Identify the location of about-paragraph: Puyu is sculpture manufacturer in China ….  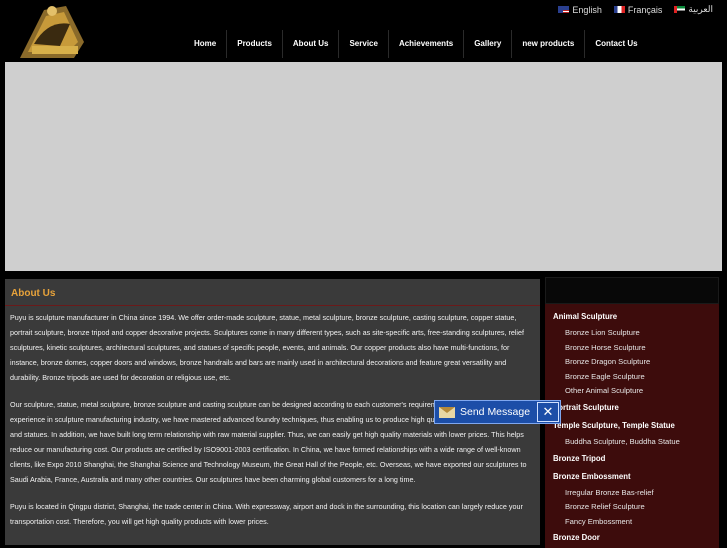
(267, 347).